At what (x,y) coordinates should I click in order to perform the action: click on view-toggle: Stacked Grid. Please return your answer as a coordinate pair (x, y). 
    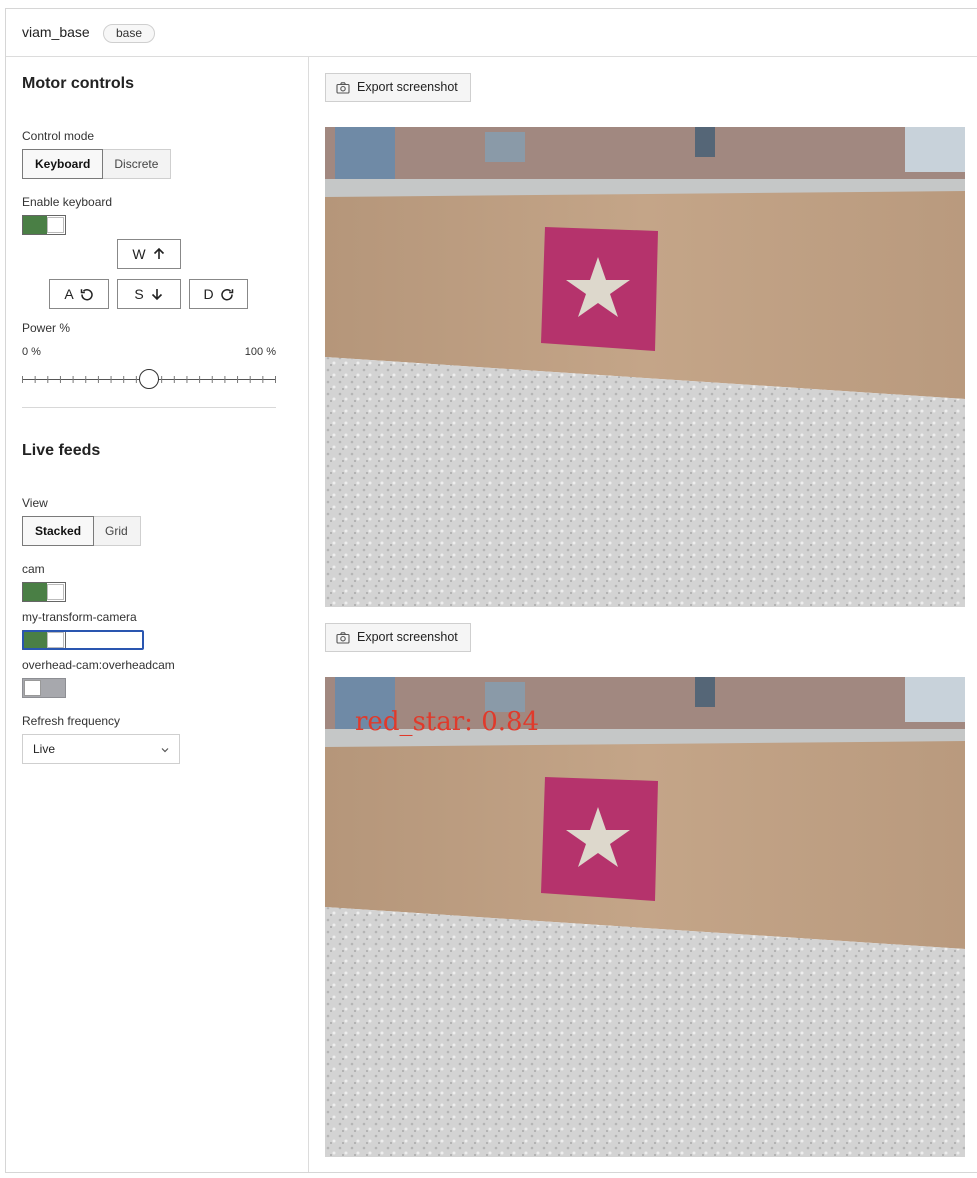
    Looking at the image, I should click on (81, 531).